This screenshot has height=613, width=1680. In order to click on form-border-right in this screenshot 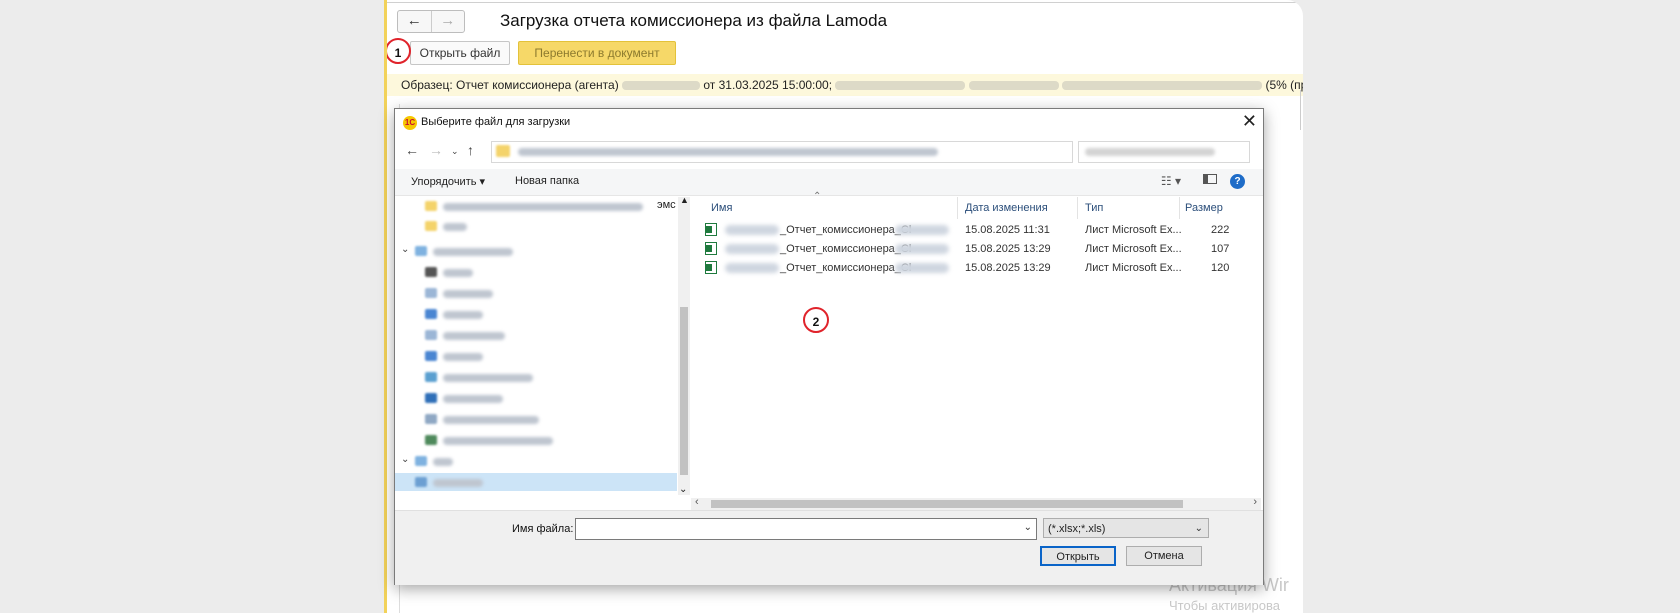, I will do `click(1301, 110)`.